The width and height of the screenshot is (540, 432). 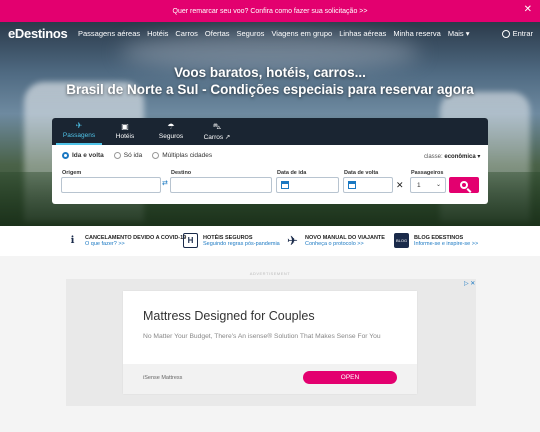 I want to click on tab-label: Seguros, so click(x=171, y=136).